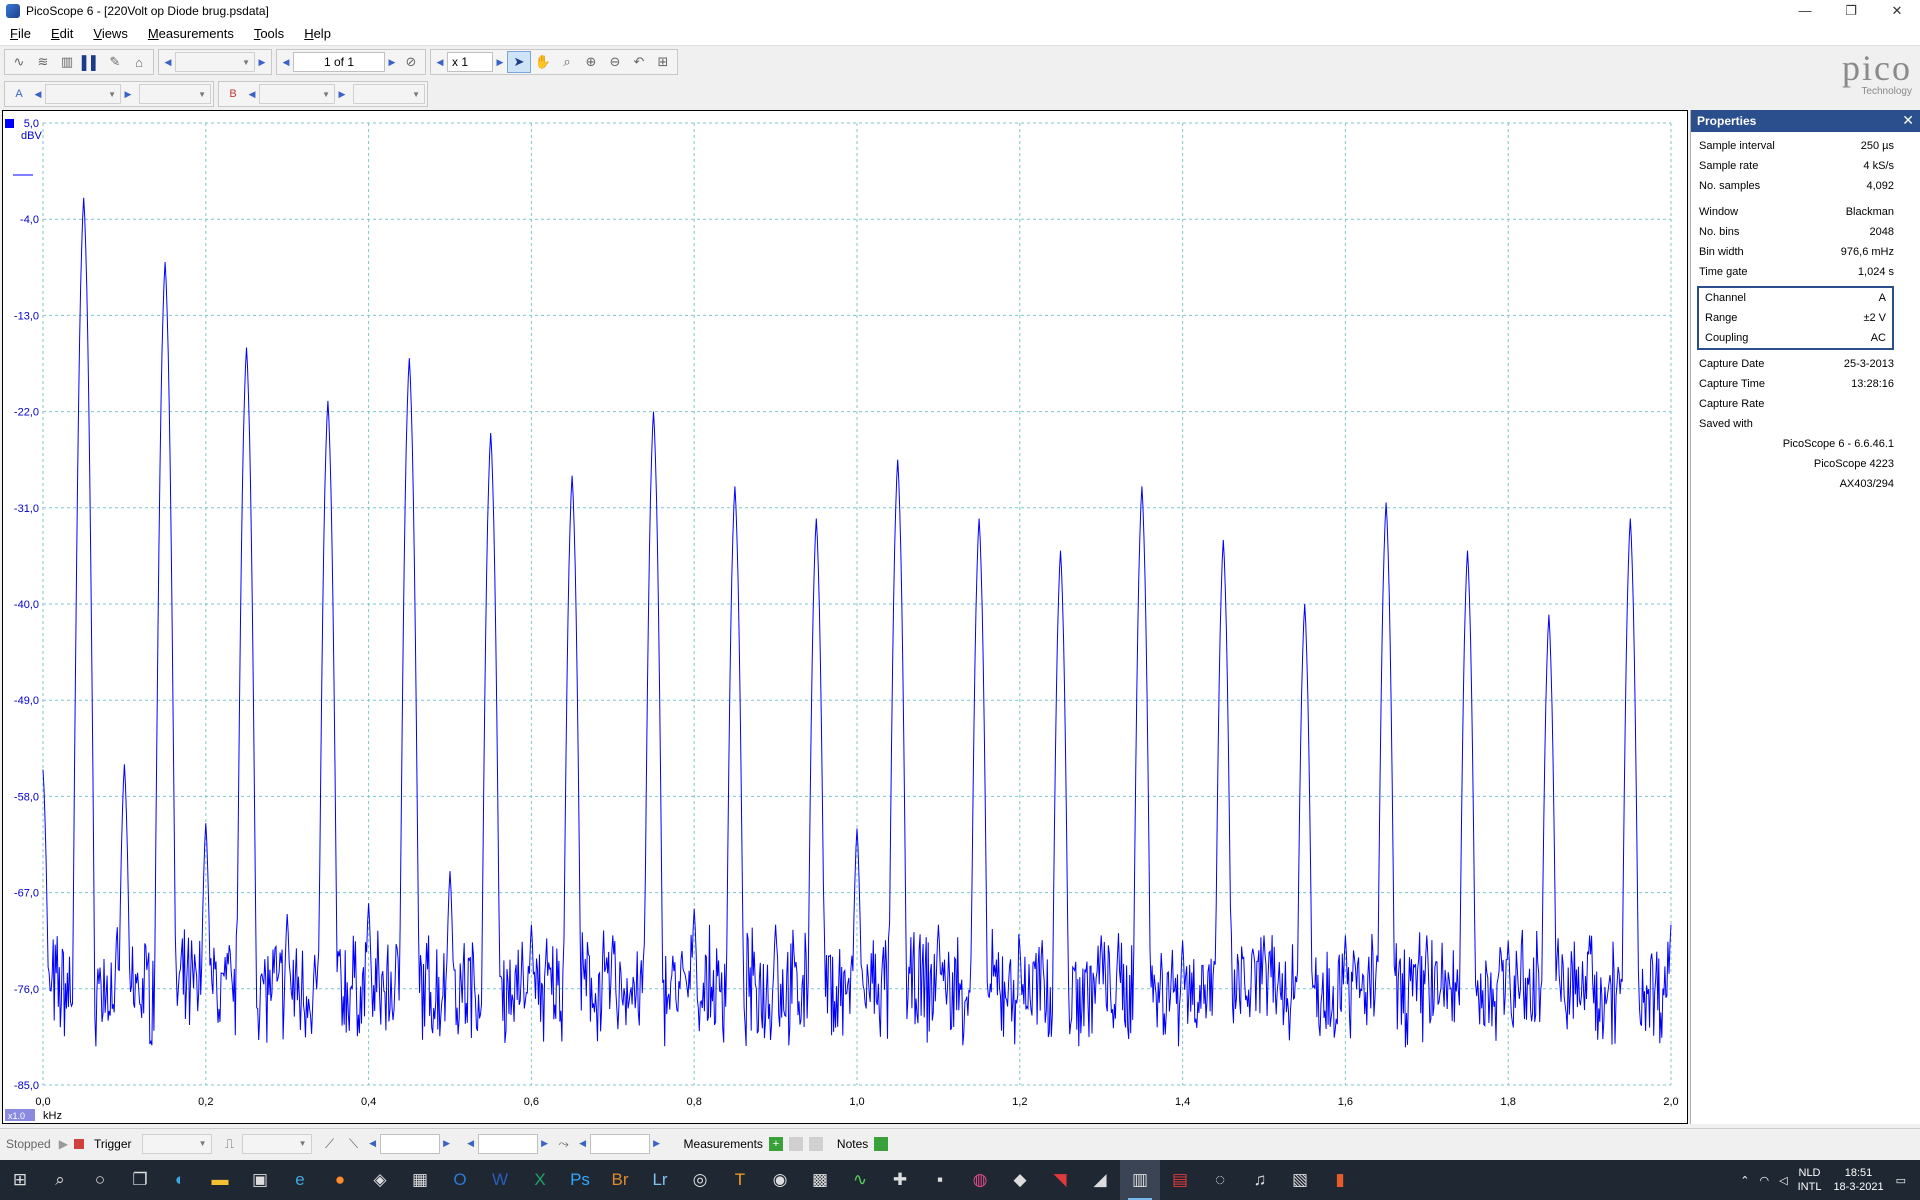 This screenshot has height=1200, width=1920. Describe the element at coordinates (545, 1144) in the screenshot. I see `pretrigger-next: ▶` at that location.